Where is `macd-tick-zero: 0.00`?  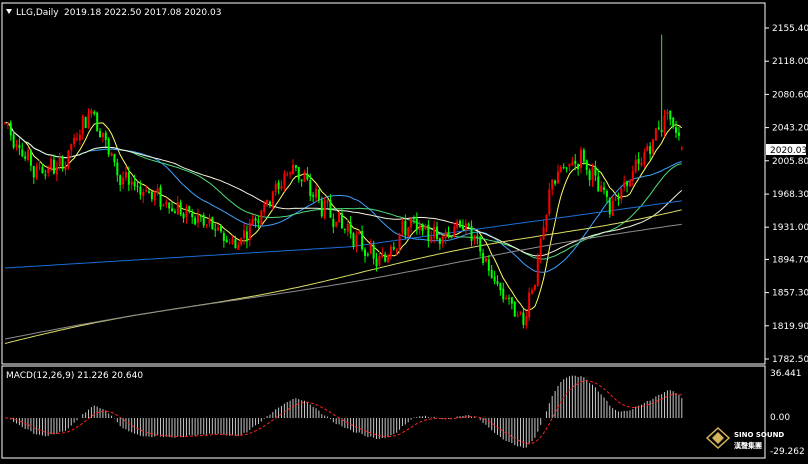 macd-tick-zero: 0.00 is located at coordinates (780, 418).